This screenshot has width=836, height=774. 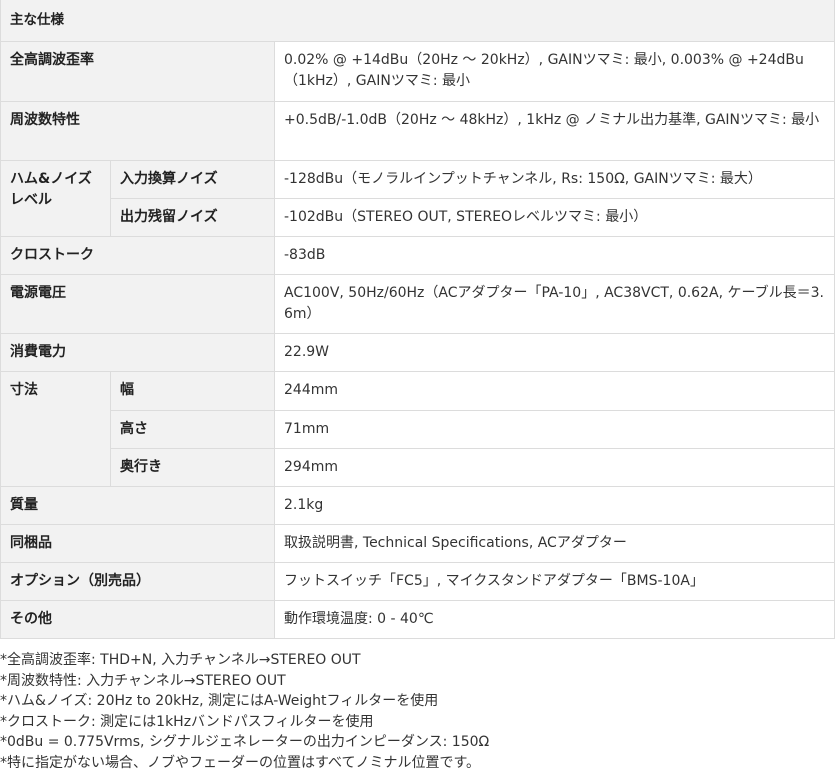 I want to click on row-label-freq: 周波数特性, so click(x=137, y=130).